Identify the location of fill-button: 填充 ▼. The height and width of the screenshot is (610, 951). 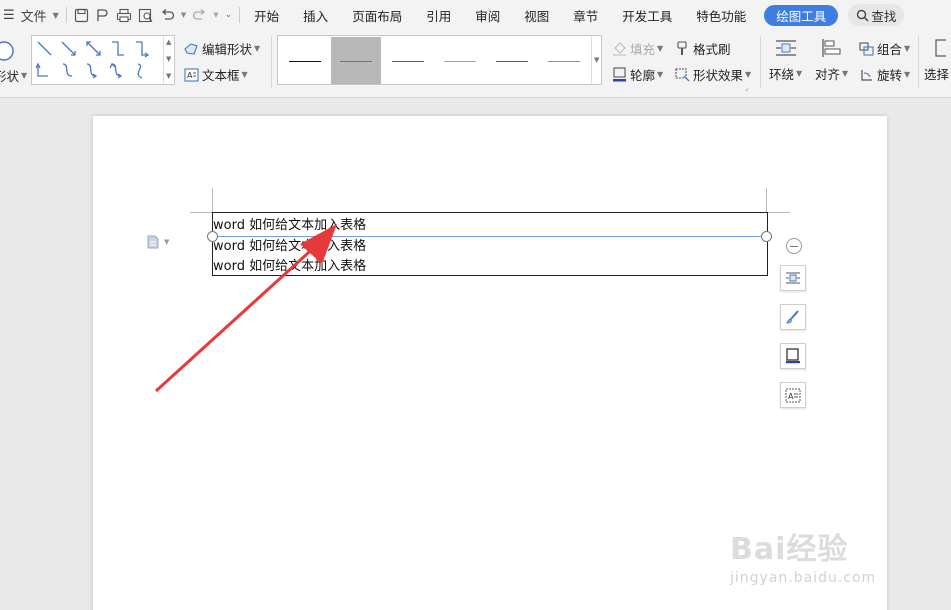
(637, 48).